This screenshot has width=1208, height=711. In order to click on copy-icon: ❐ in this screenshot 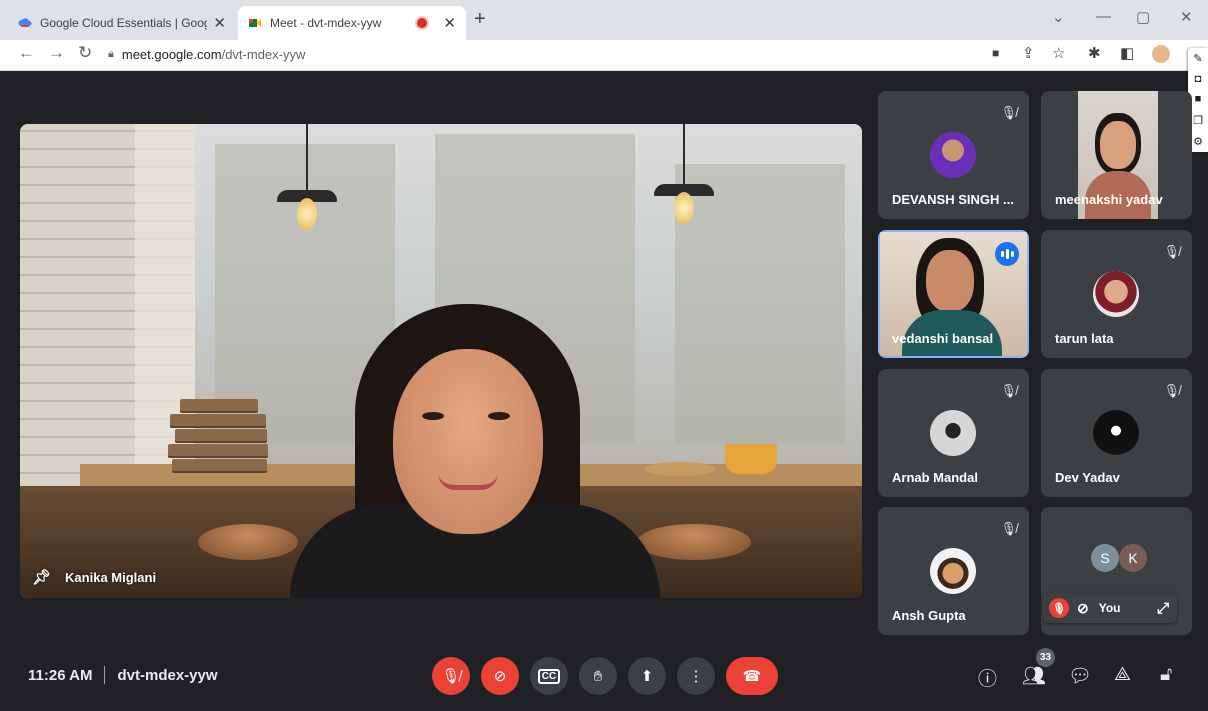, I will do `click(1198, 120)`.